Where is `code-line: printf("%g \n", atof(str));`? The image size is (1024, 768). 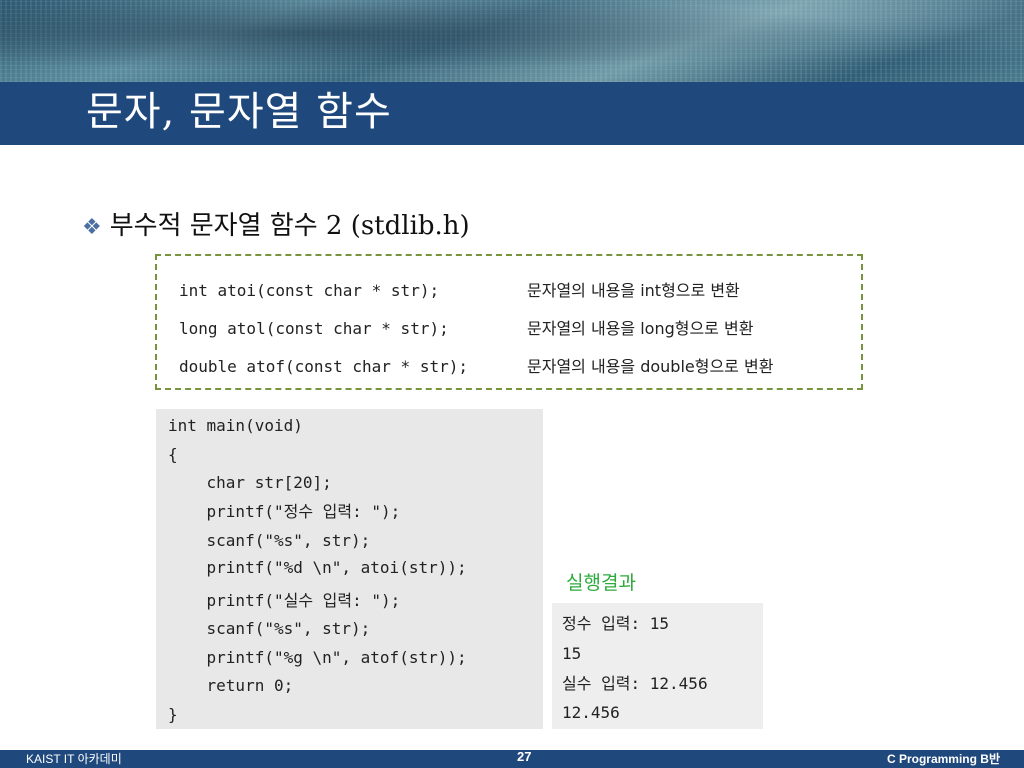
code-line: printf("%g \n", atof(str)); is located at coordinates (317, 657).